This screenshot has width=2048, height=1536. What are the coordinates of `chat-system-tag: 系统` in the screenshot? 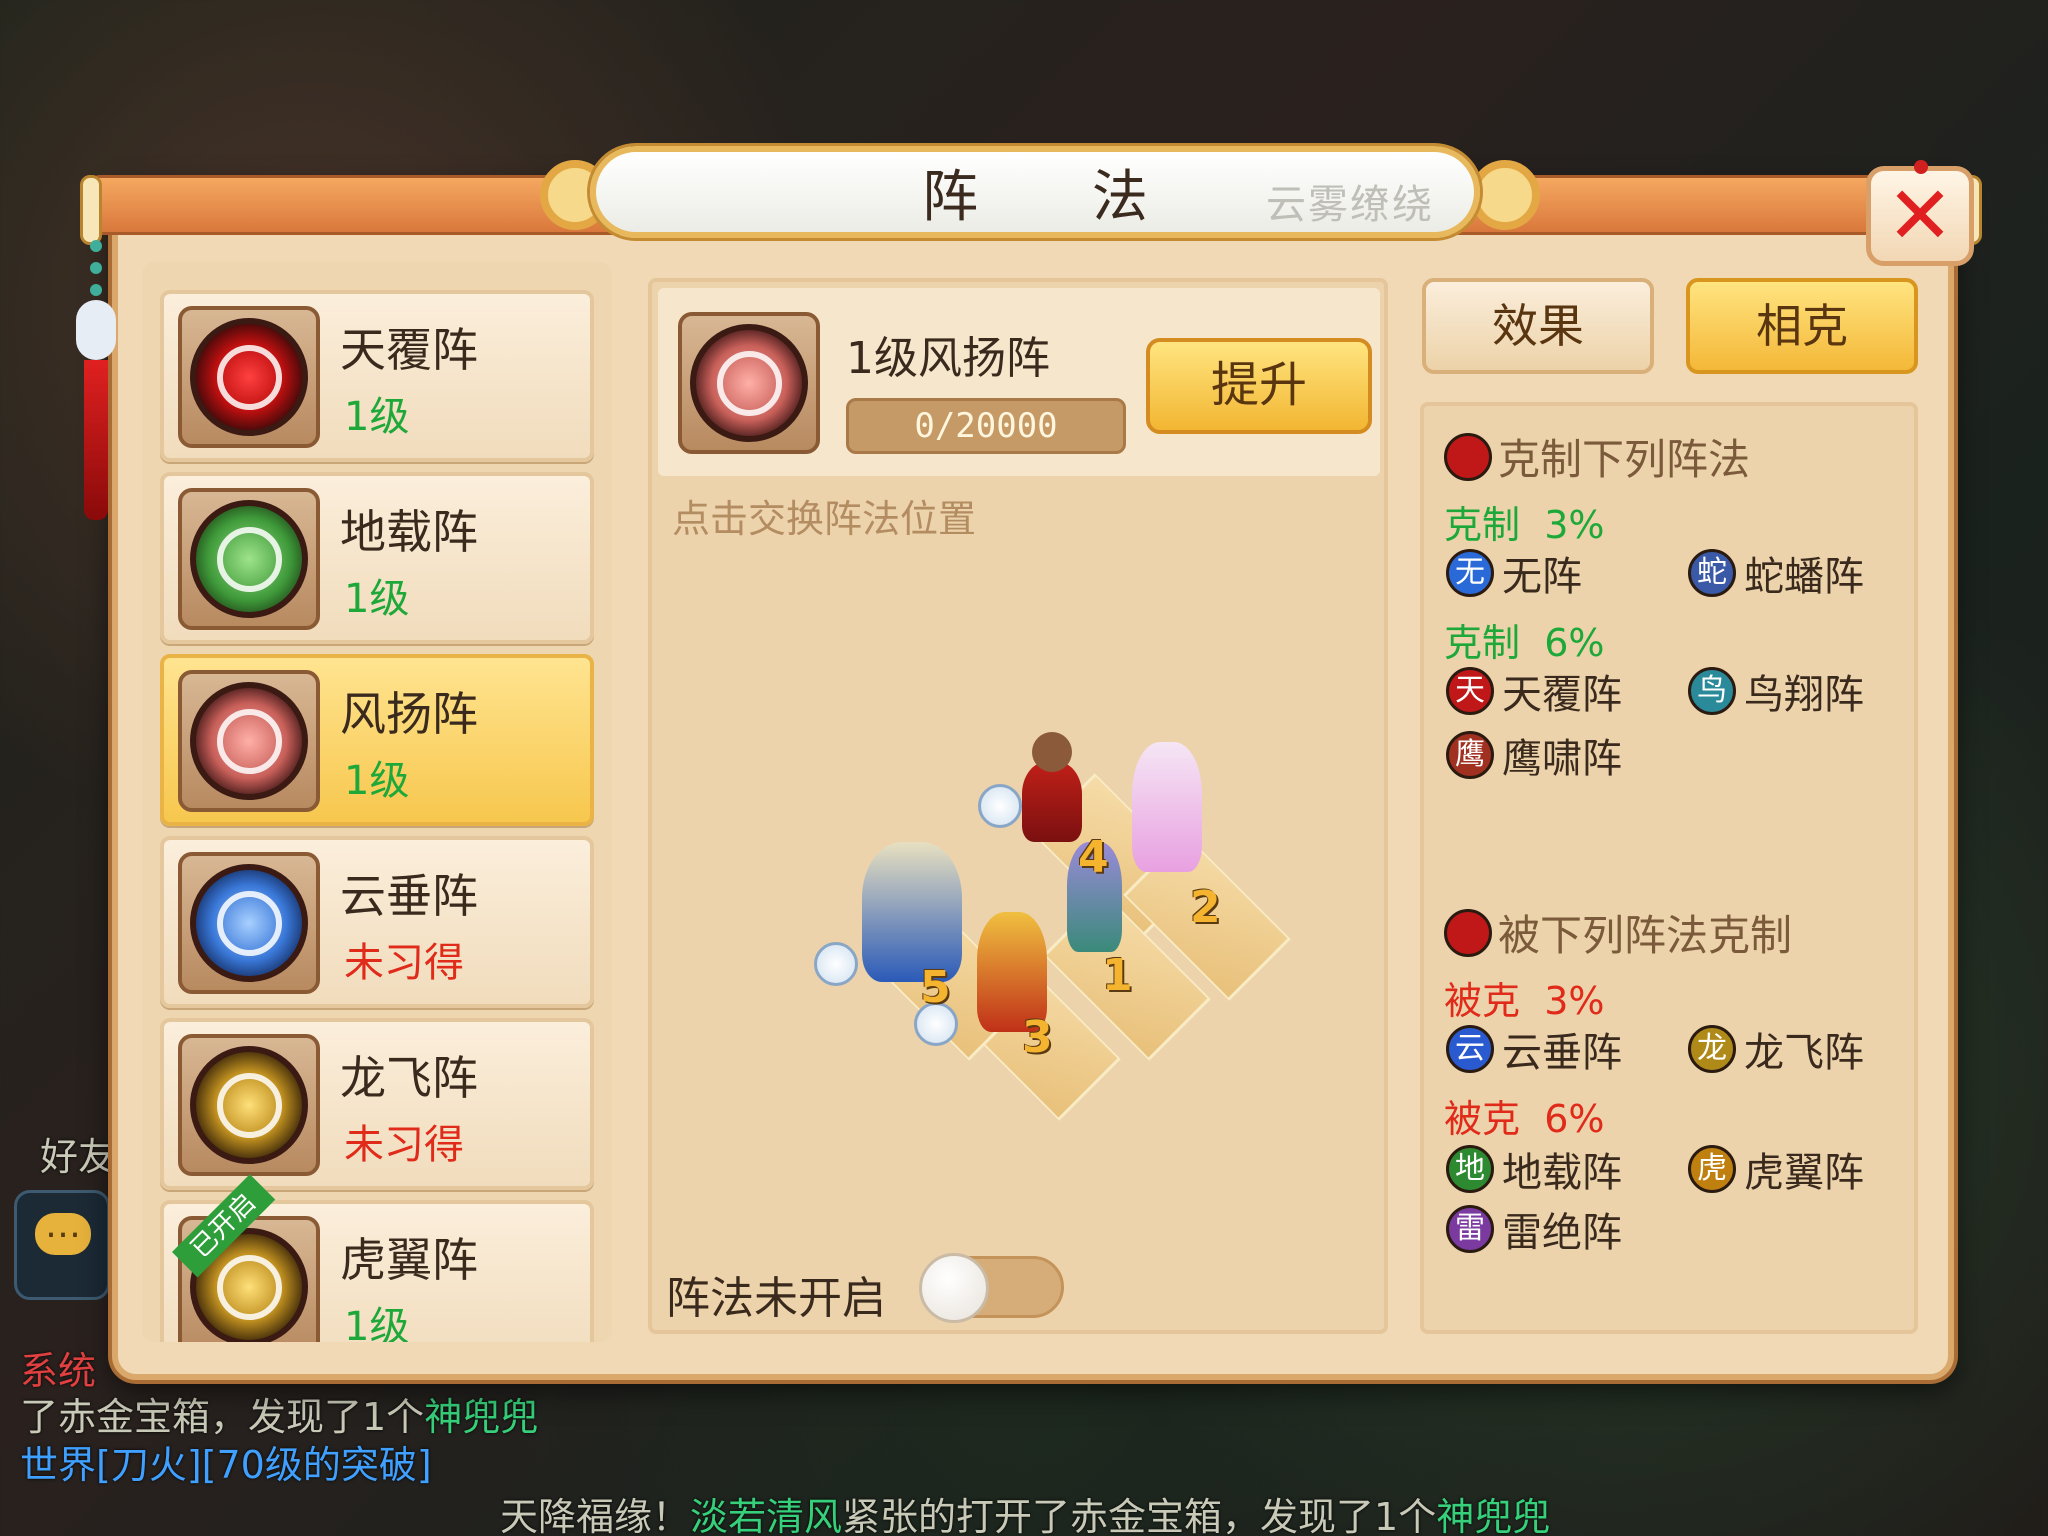 It's located at (58, 1371).